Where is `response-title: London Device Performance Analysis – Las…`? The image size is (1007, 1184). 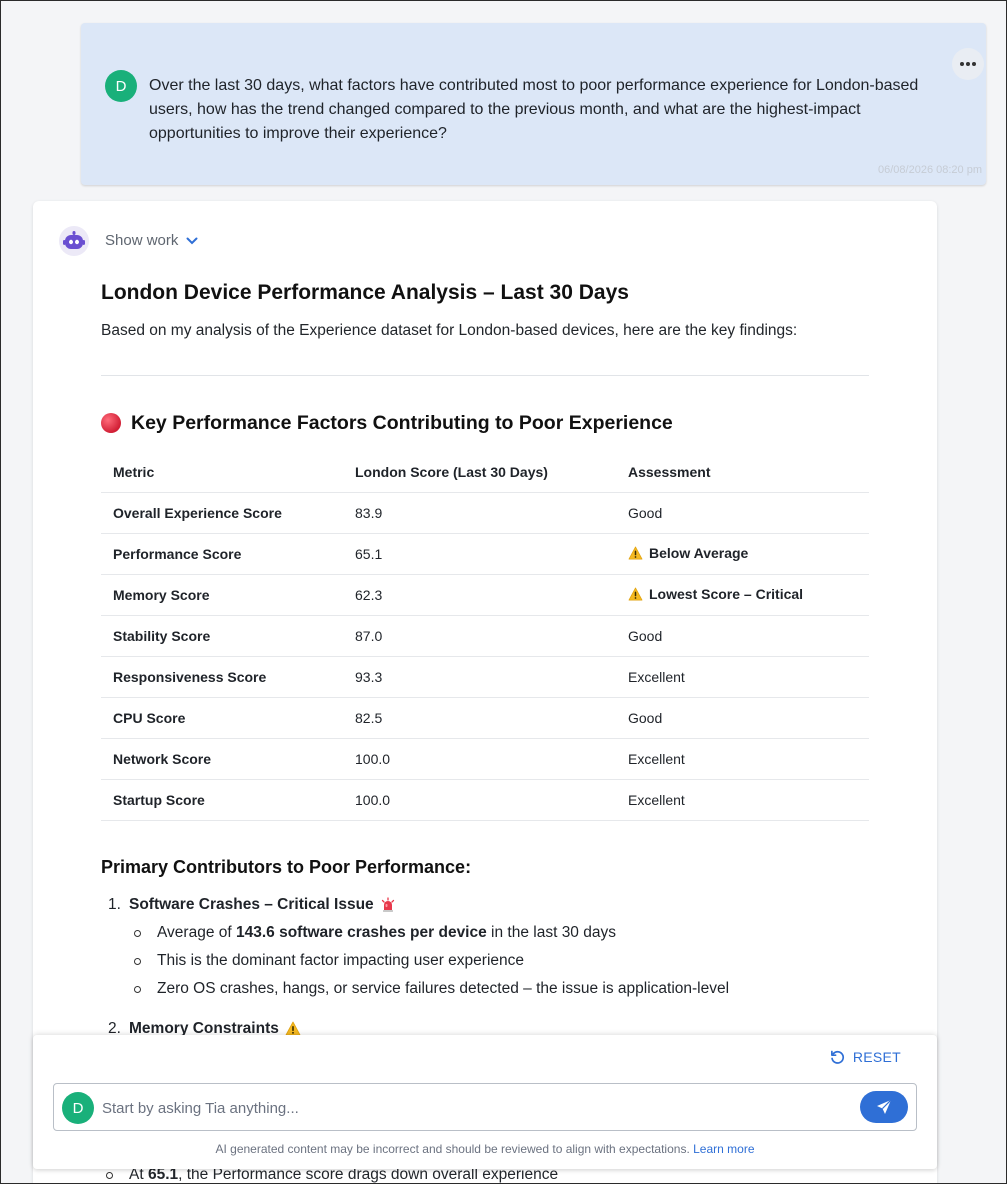
response-title: London Device Performance Analysis – Las… is located at coordinates (365, 292).